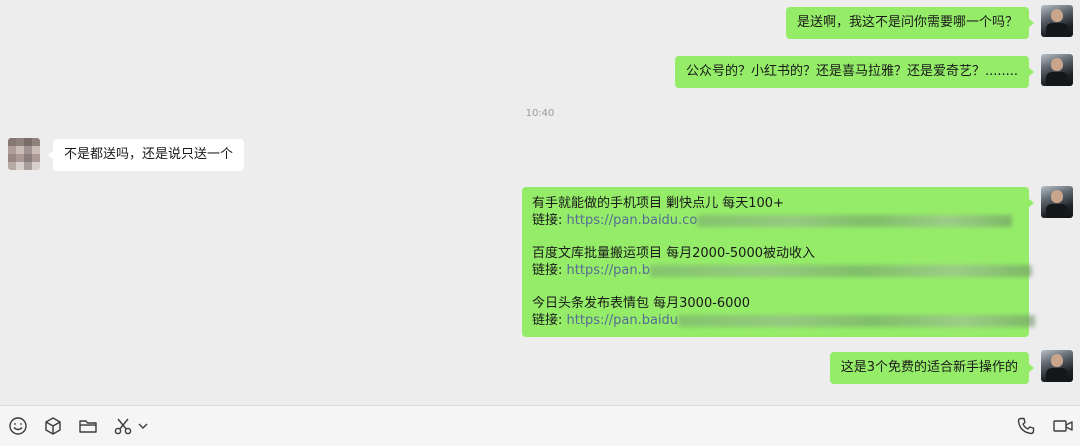  What do you see at coordinates (53, 426) in the screenshot?
I see `box-icon` at bounding box center [53, 426].